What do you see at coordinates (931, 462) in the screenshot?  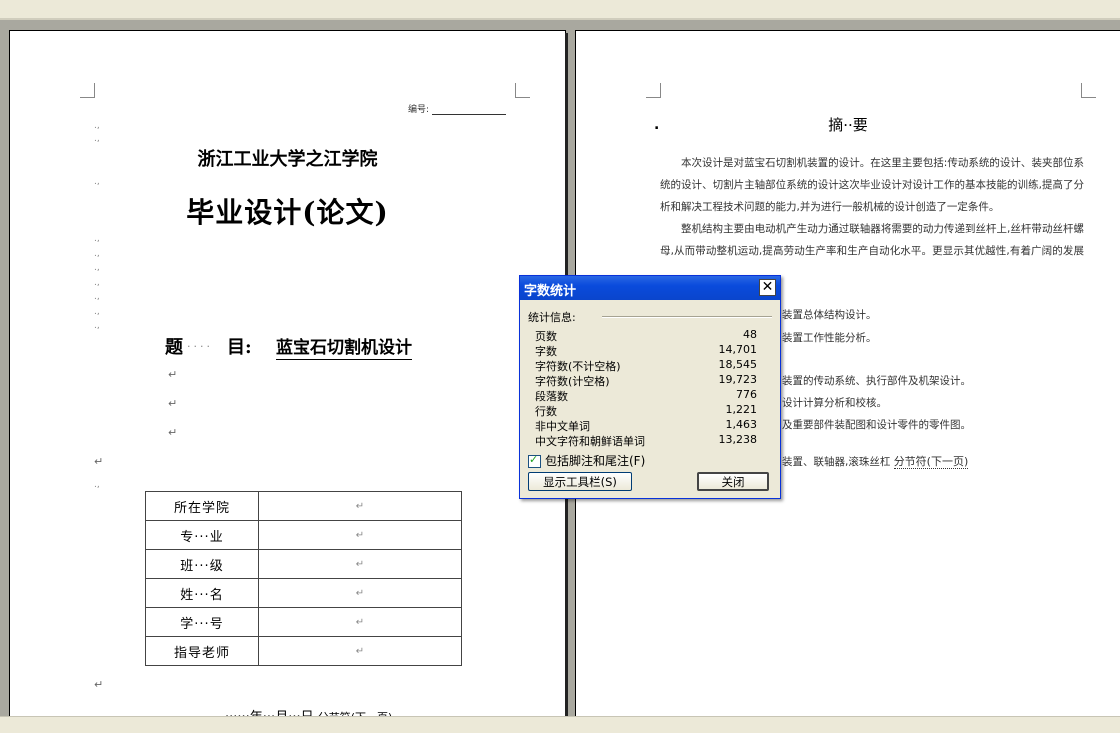 I see `section-break-label: 分节符(下一页)` at bounding box center [931, 462].